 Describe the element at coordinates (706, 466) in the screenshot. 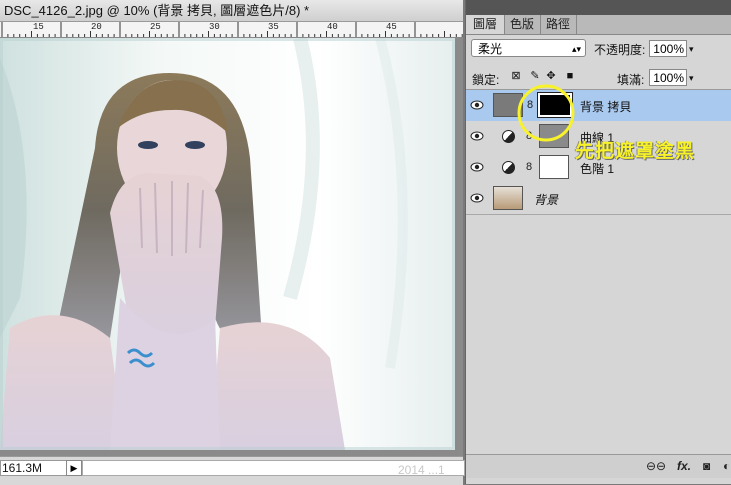

I see `add-mask-icon: ◙` at that location.